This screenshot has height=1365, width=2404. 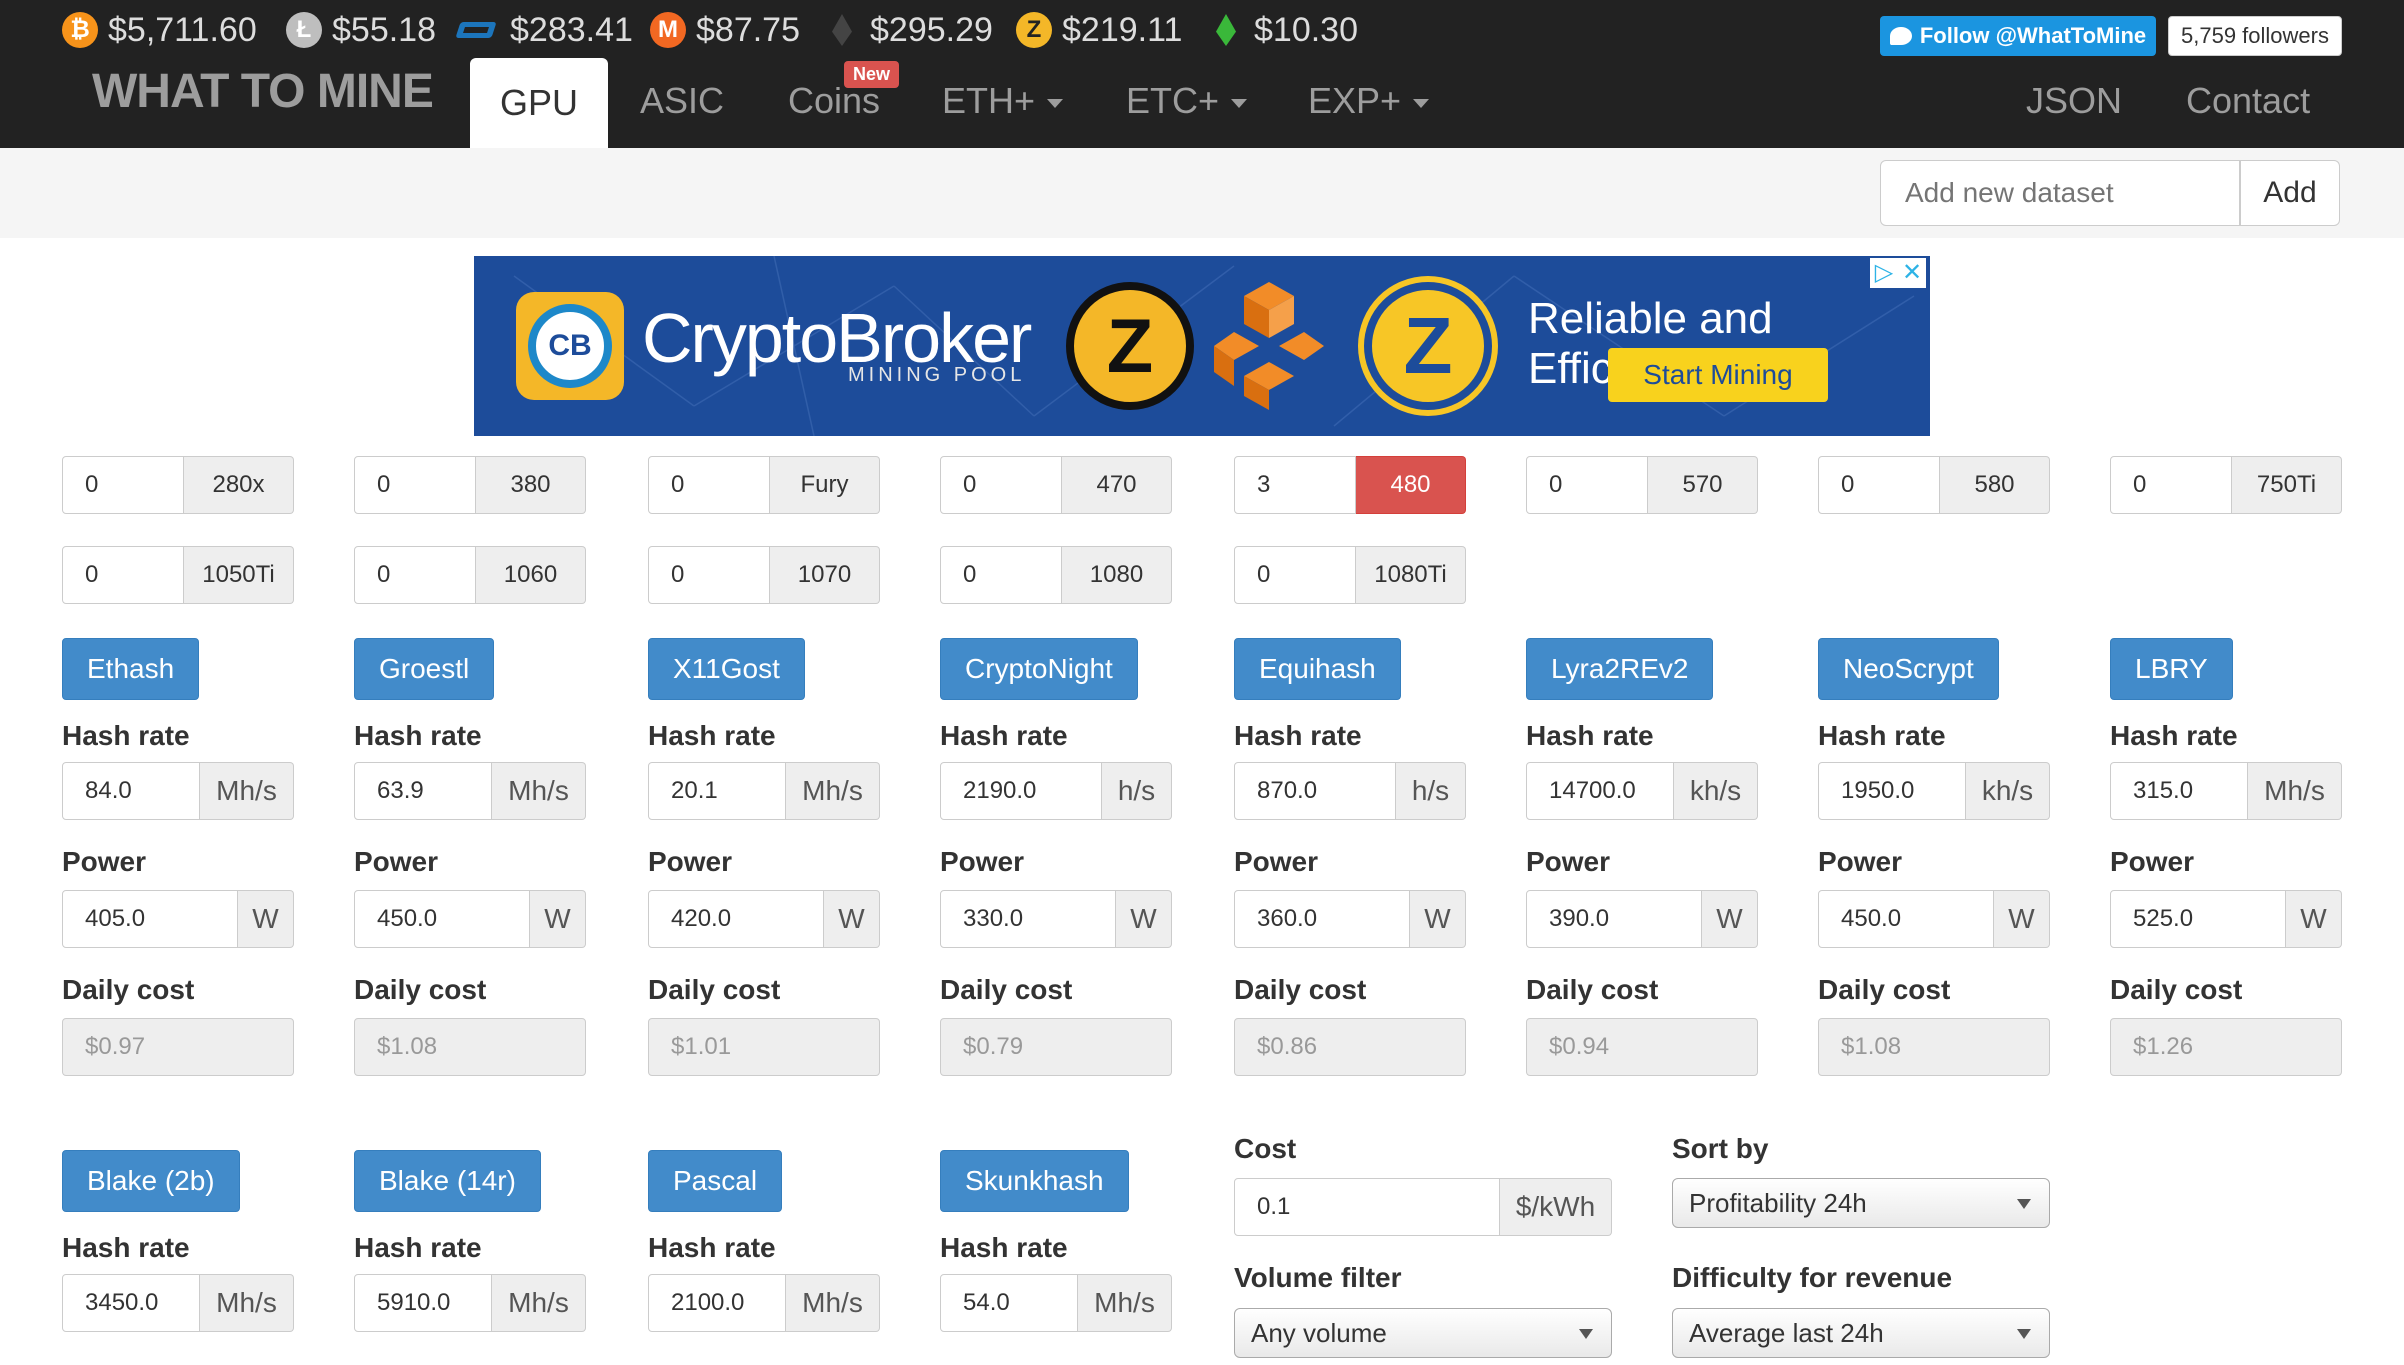 I want to click on algo-toggle-cryptonight: CryptoNight, so click(x=1039, y=669).